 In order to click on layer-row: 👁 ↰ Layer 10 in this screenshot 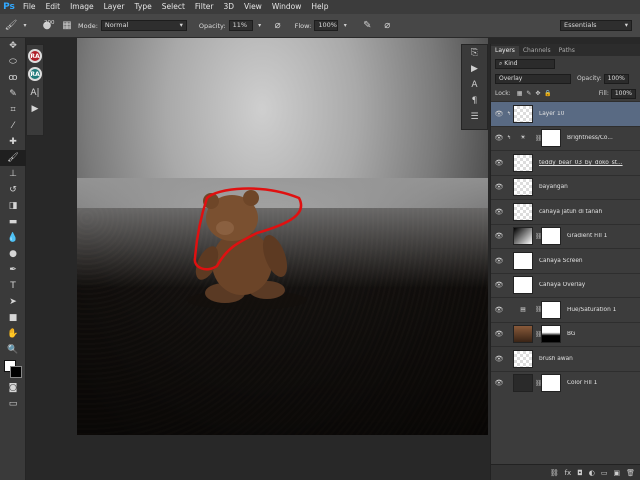, I will do `click(565, 113)`.